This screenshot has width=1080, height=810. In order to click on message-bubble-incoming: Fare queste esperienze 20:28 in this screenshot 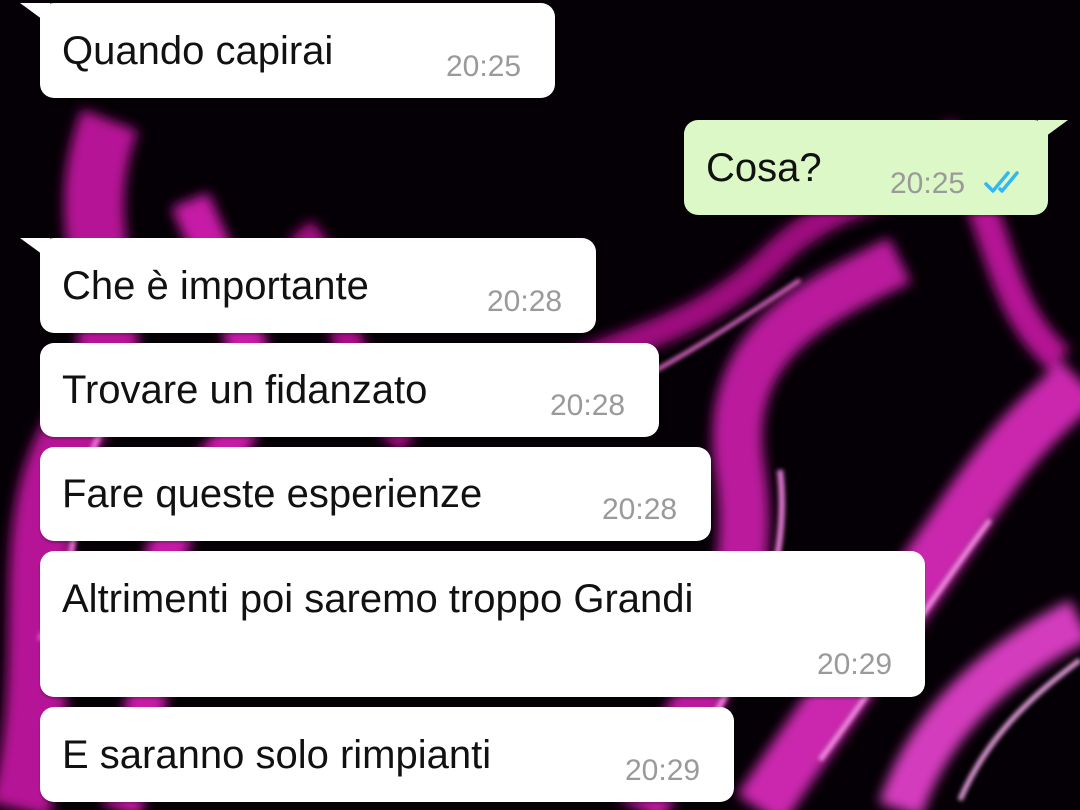, I will do `click(375, 494)`.